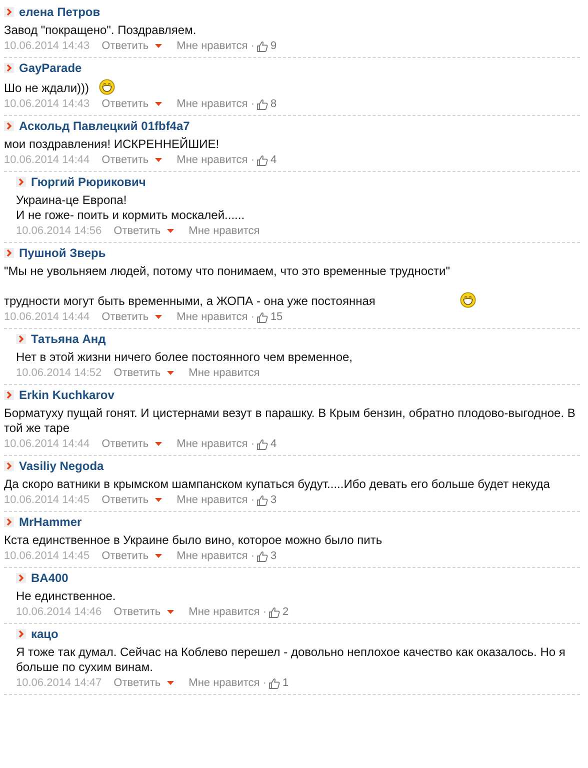 This screenshot has height=768, width=588. Describe the element at coordinates (285, 683) in the screenshot. I see `like-count: 1` at that location.